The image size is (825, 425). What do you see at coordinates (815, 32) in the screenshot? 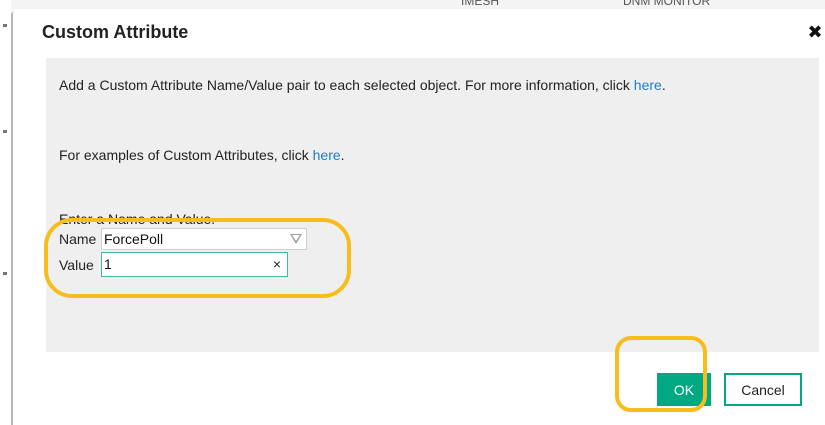
I see `close-icon: ✖` at bounding box center [815, 32].